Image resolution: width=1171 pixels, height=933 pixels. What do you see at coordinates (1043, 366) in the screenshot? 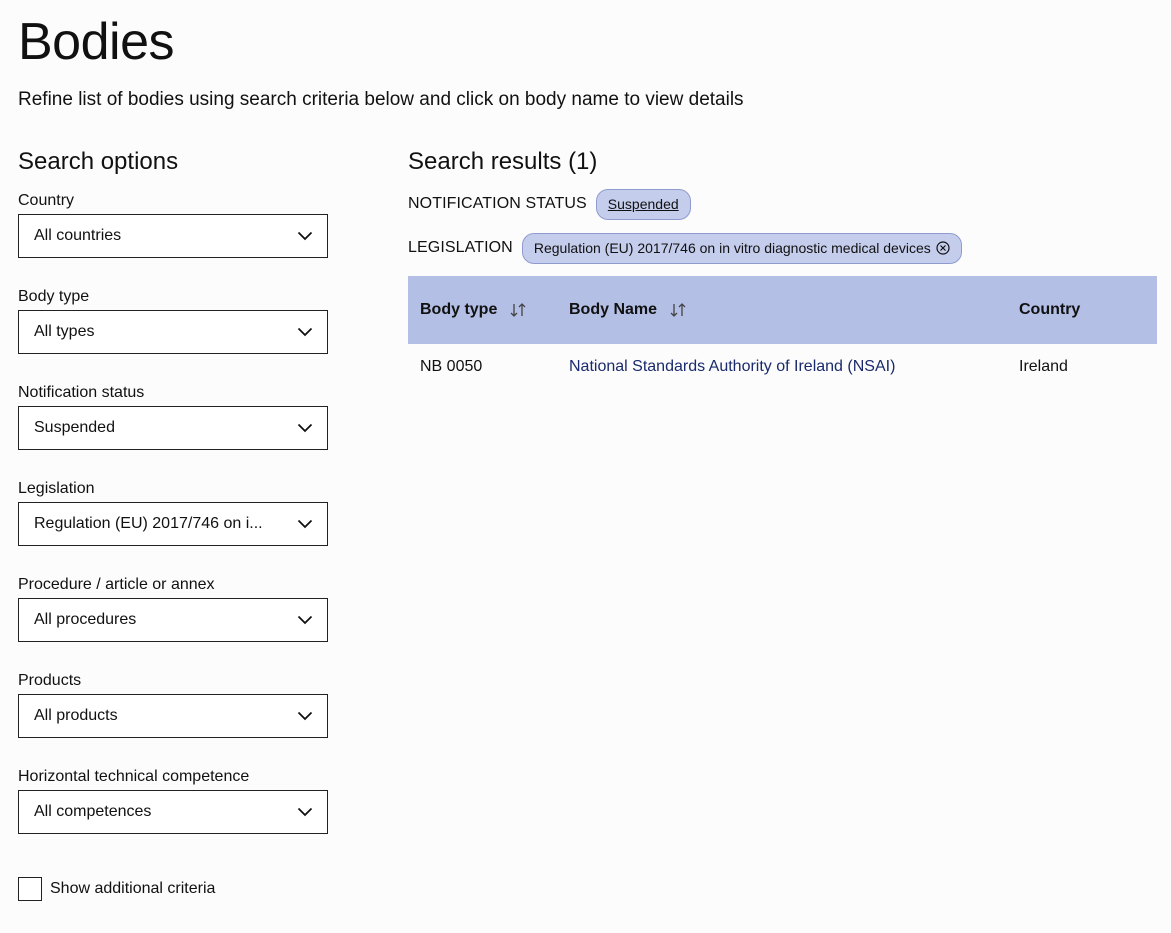
I see `country-cell: Ireland` at bounding box center [1043, 366].